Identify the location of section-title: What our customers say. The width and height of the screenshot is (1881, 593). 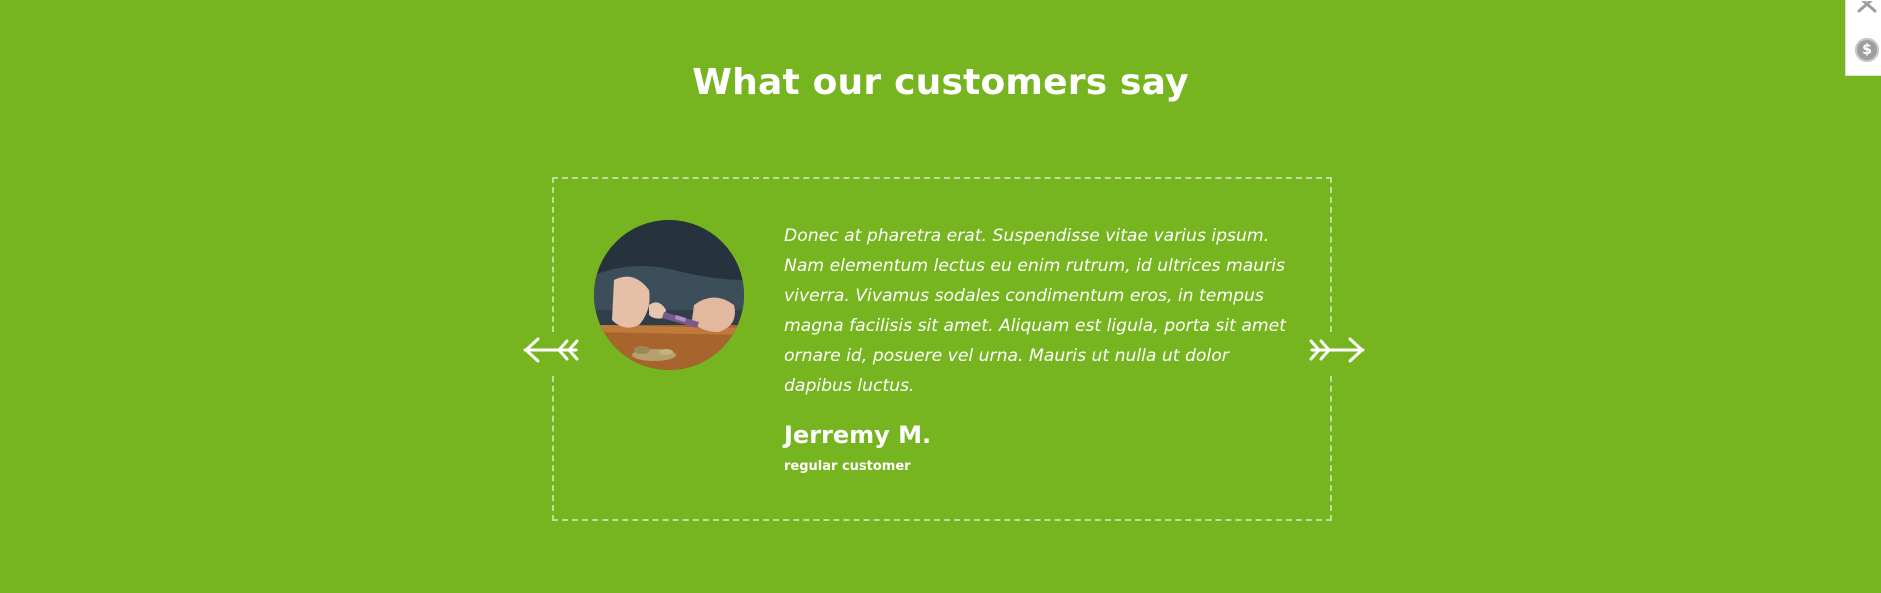
(940, 82).